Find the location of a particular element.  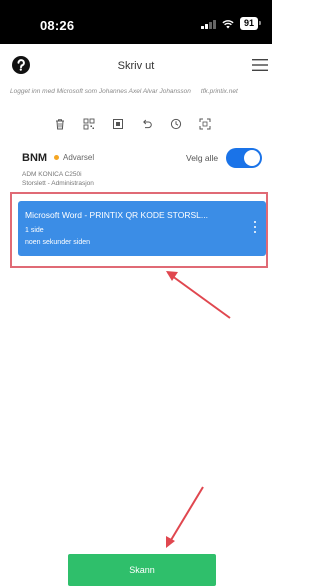

select-all-toggle is located at coordinates (244, 158).